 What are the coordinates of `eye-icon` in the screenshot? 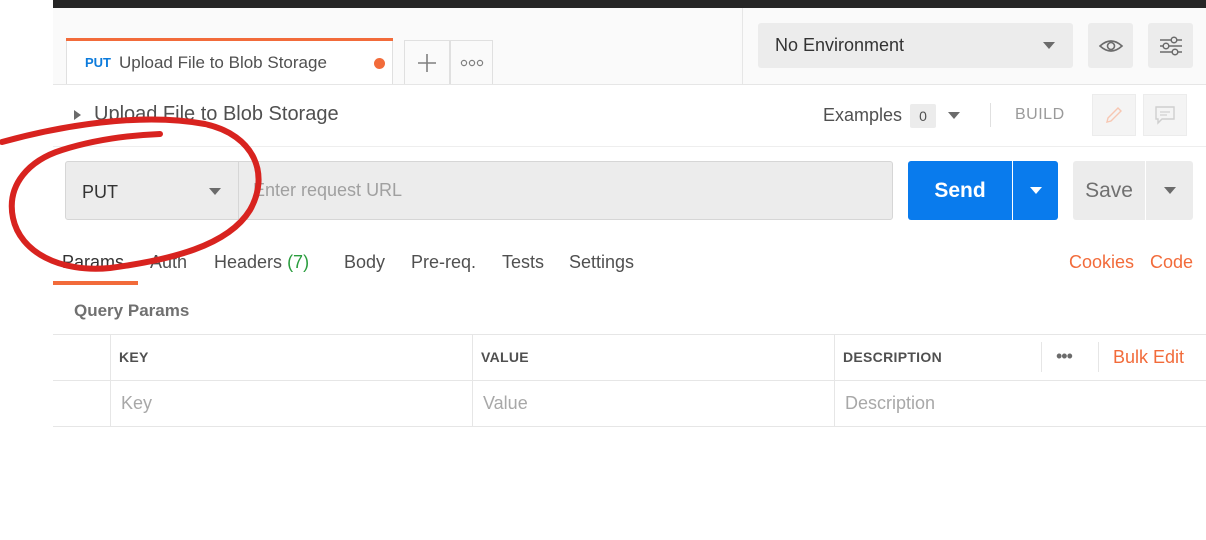 It's located at (1110, 45).